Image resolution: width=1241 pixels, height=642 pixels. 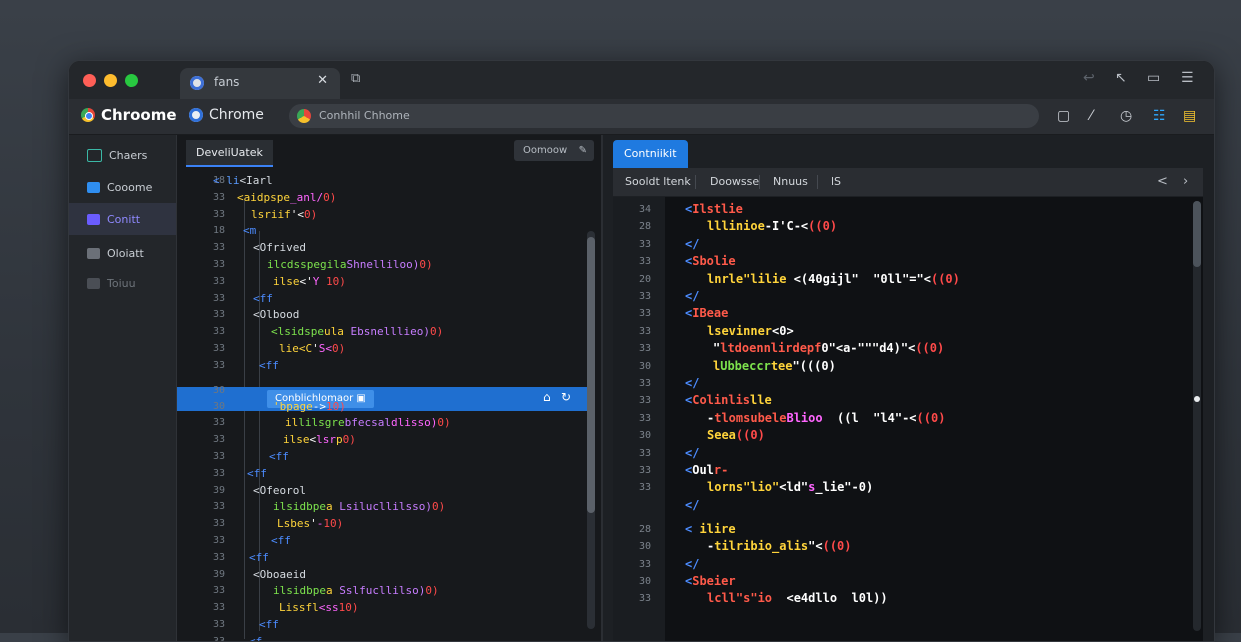 I want to click on code-token: <lsidspe, so click(x=297, y=332).